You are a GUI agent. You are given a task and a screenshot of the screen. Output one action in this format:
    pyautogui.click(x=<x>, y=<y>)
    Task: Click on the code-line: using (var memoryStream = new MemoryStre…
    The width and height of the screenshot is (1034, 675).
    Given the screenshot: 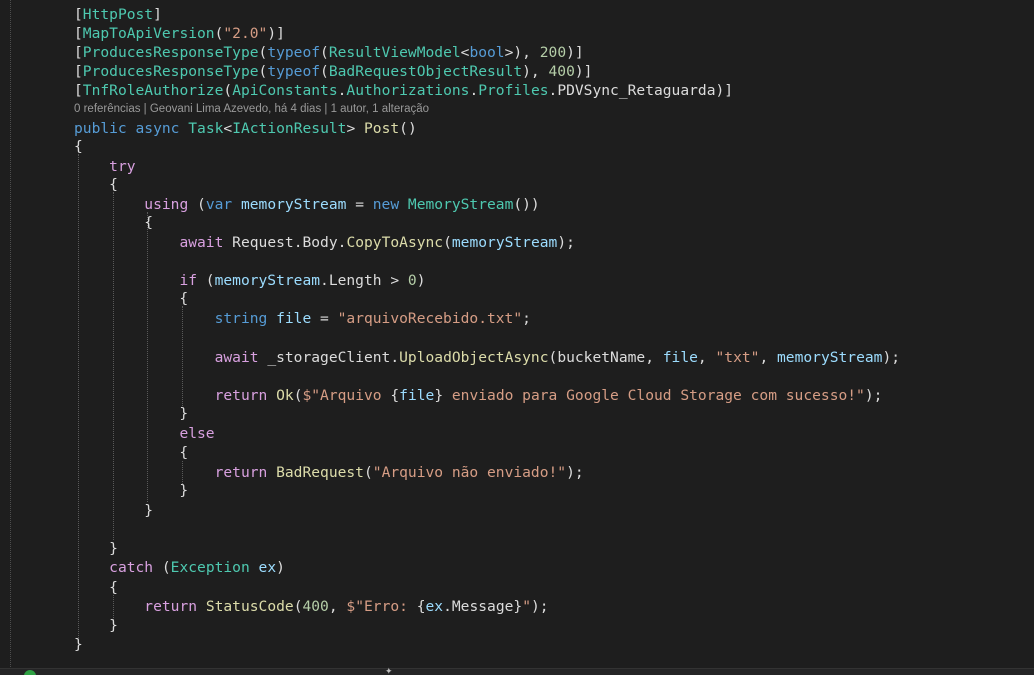 What is the action you would take?
    pyautogui.click(x=307, y=204)
    